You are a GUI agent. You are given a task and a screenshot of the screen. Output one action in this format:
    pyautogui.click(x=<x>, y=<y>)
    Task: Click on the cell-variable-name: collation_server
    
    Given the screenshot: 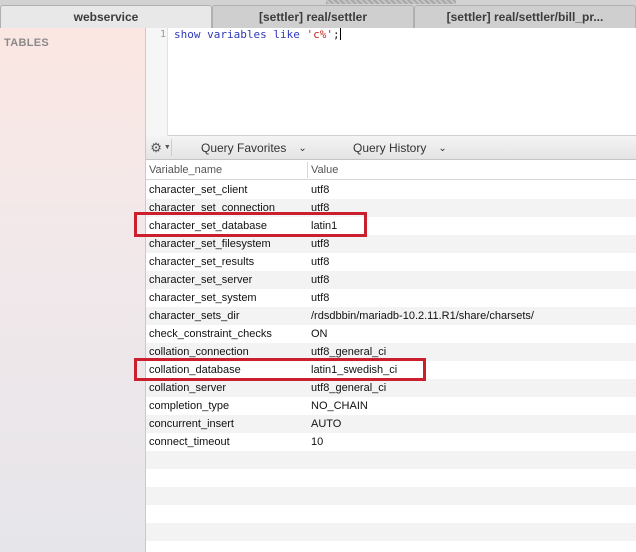 What is the action you would take?
    pyautogui.click(x=188, y=388)
    